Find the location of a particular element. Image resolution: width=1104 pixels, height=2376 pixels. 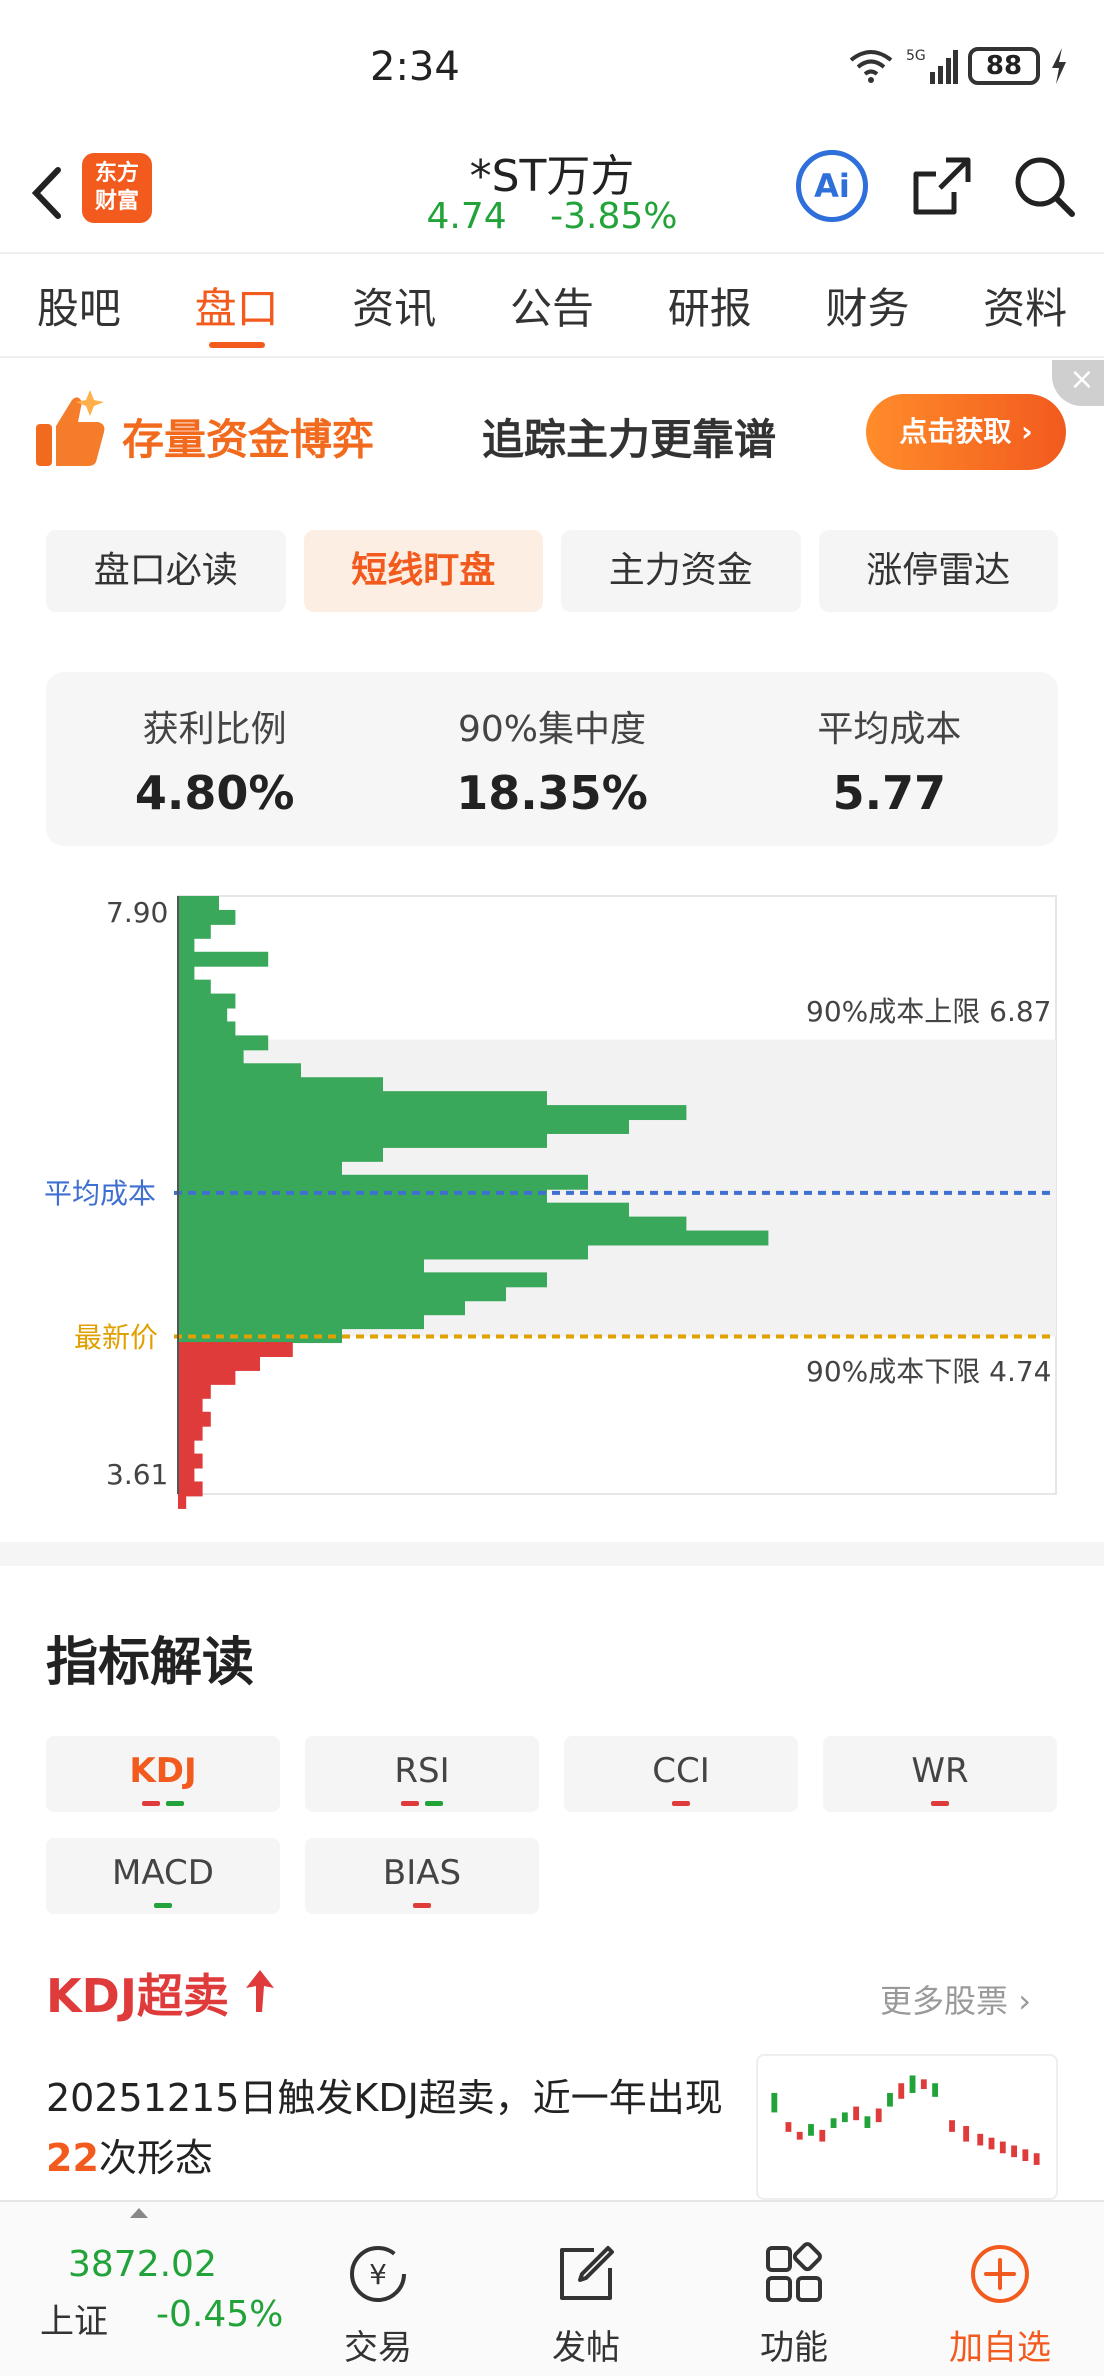

tab-profile: 资料 is located at coordinates (1025, 305).